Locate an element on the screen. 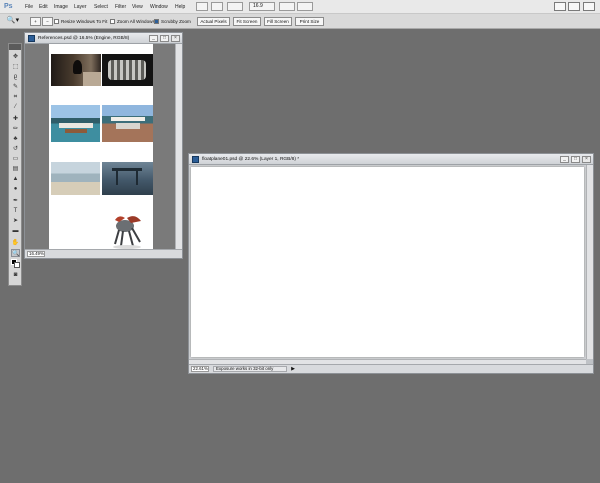 The width and height of the screenshot is (600, 483). references-canvas-area is located at coordinates (100, 147).